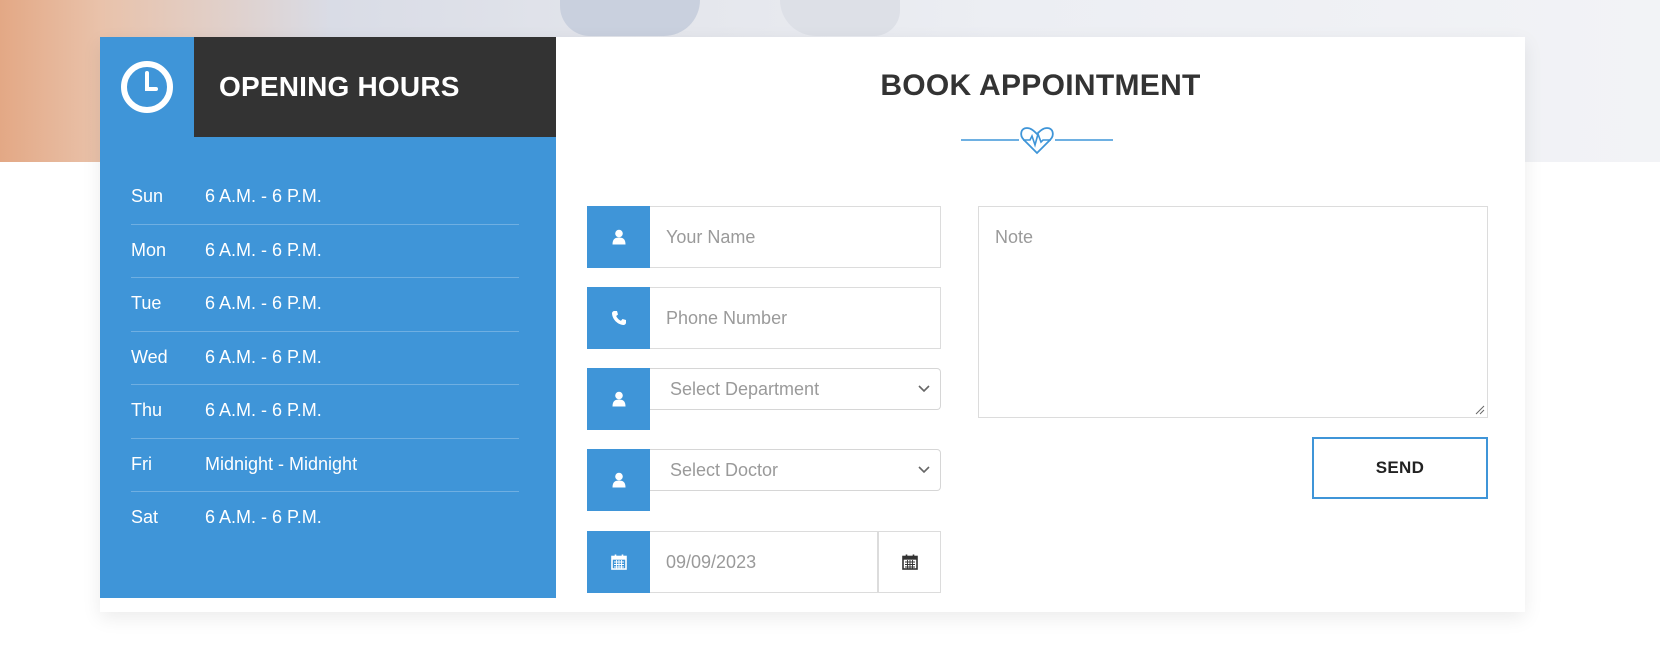  I want to click on hours-value: Midnight - Midnight, so click(281, 463).